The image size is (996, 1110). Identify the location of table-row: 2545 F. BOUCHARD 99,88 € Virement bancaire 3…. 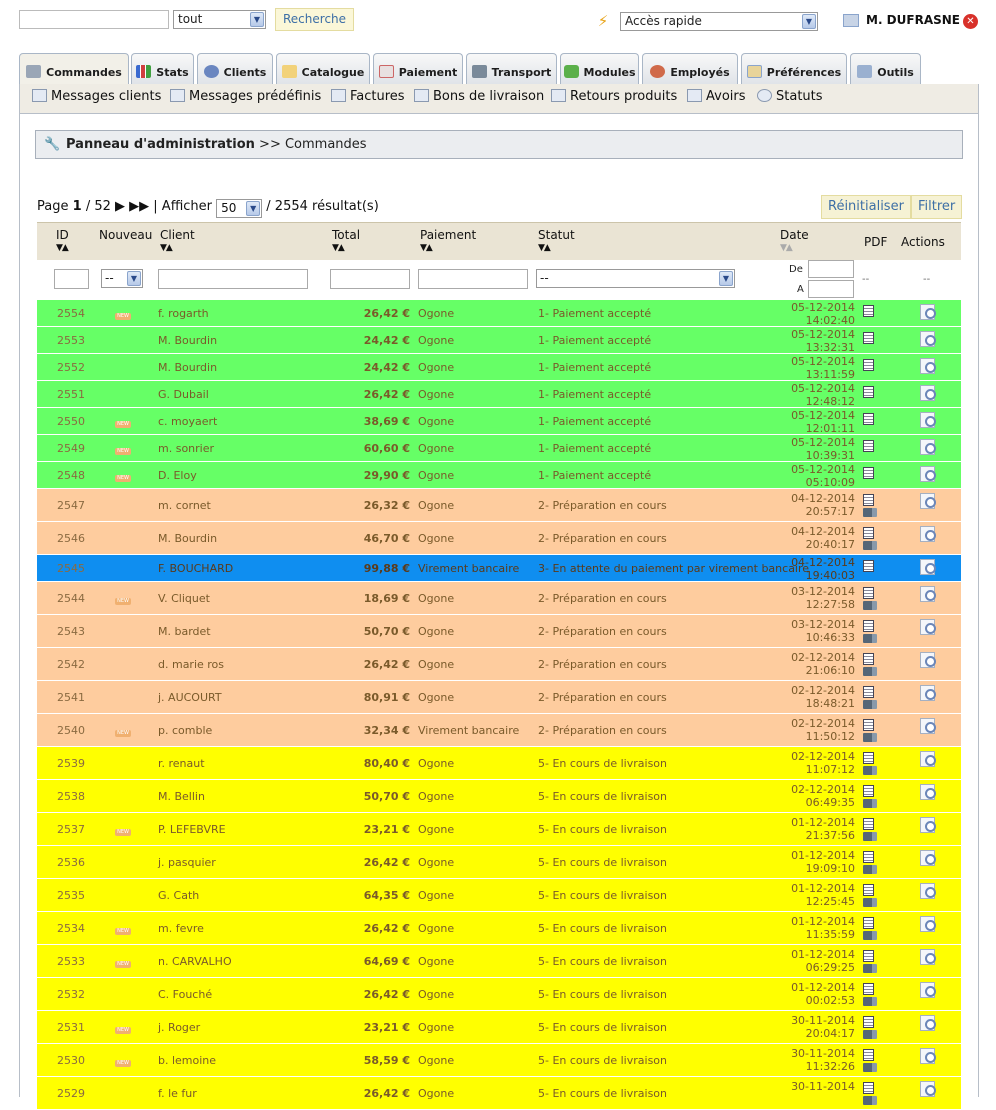
(499, 568).